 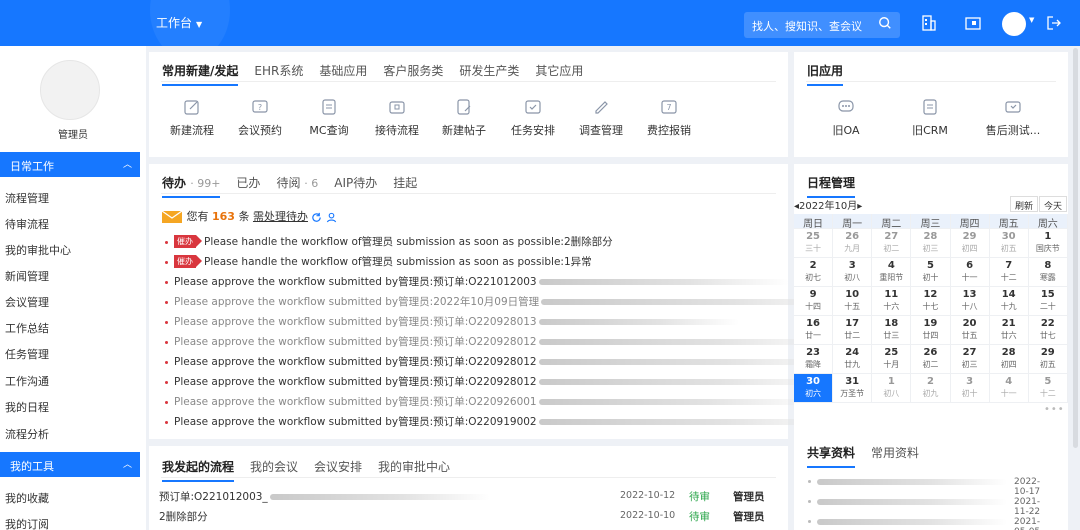 I want to click on user-icon, so click(x=331, y=217).